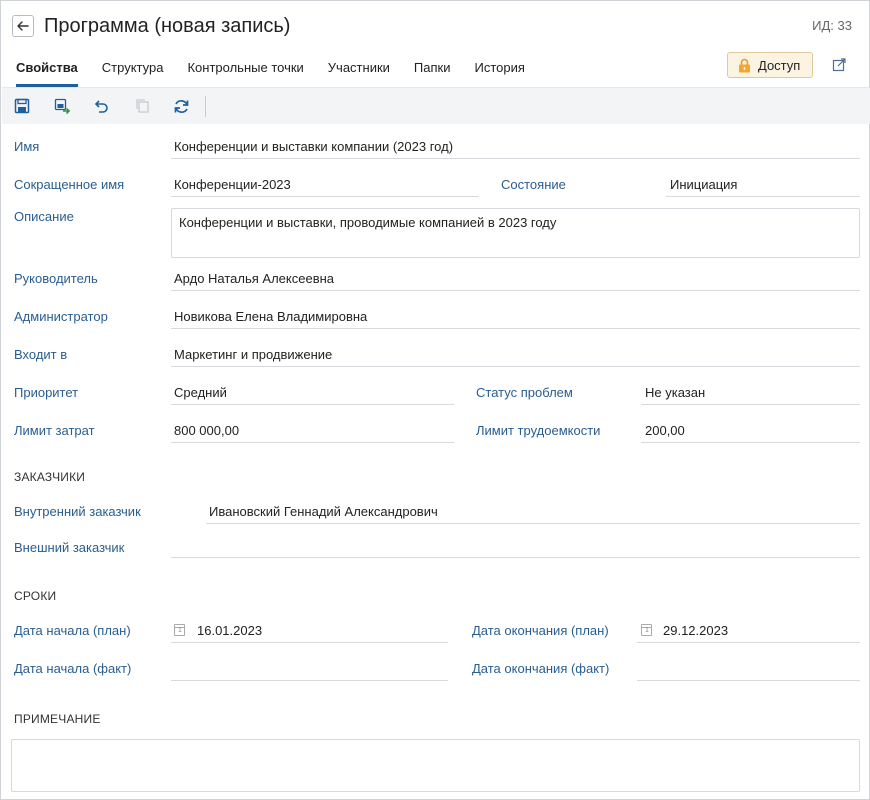 The width and height of the screenshot is (870, 800). Describe the element at coordinates (312, 394) in the screenshot. I see `priority-field: Средний` at that location.